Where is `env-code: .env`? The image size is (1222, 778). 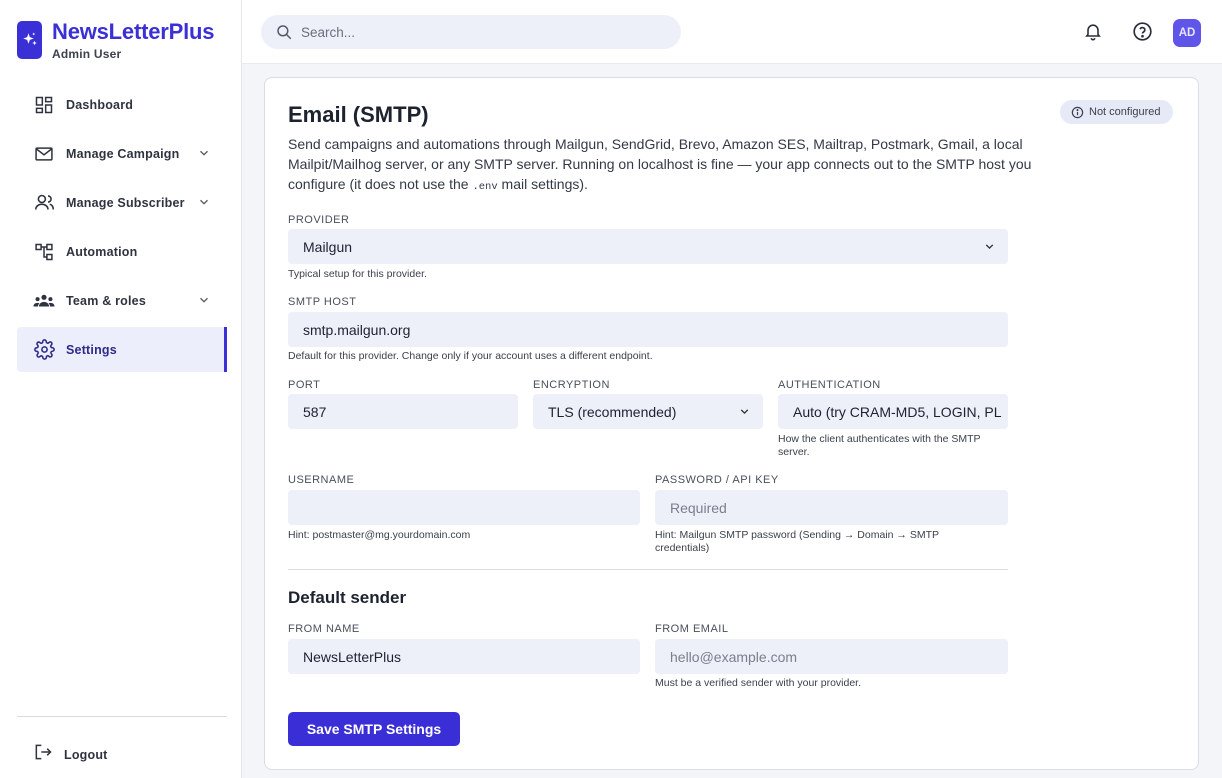 env-code: .env is located at coordinates (485, 187).